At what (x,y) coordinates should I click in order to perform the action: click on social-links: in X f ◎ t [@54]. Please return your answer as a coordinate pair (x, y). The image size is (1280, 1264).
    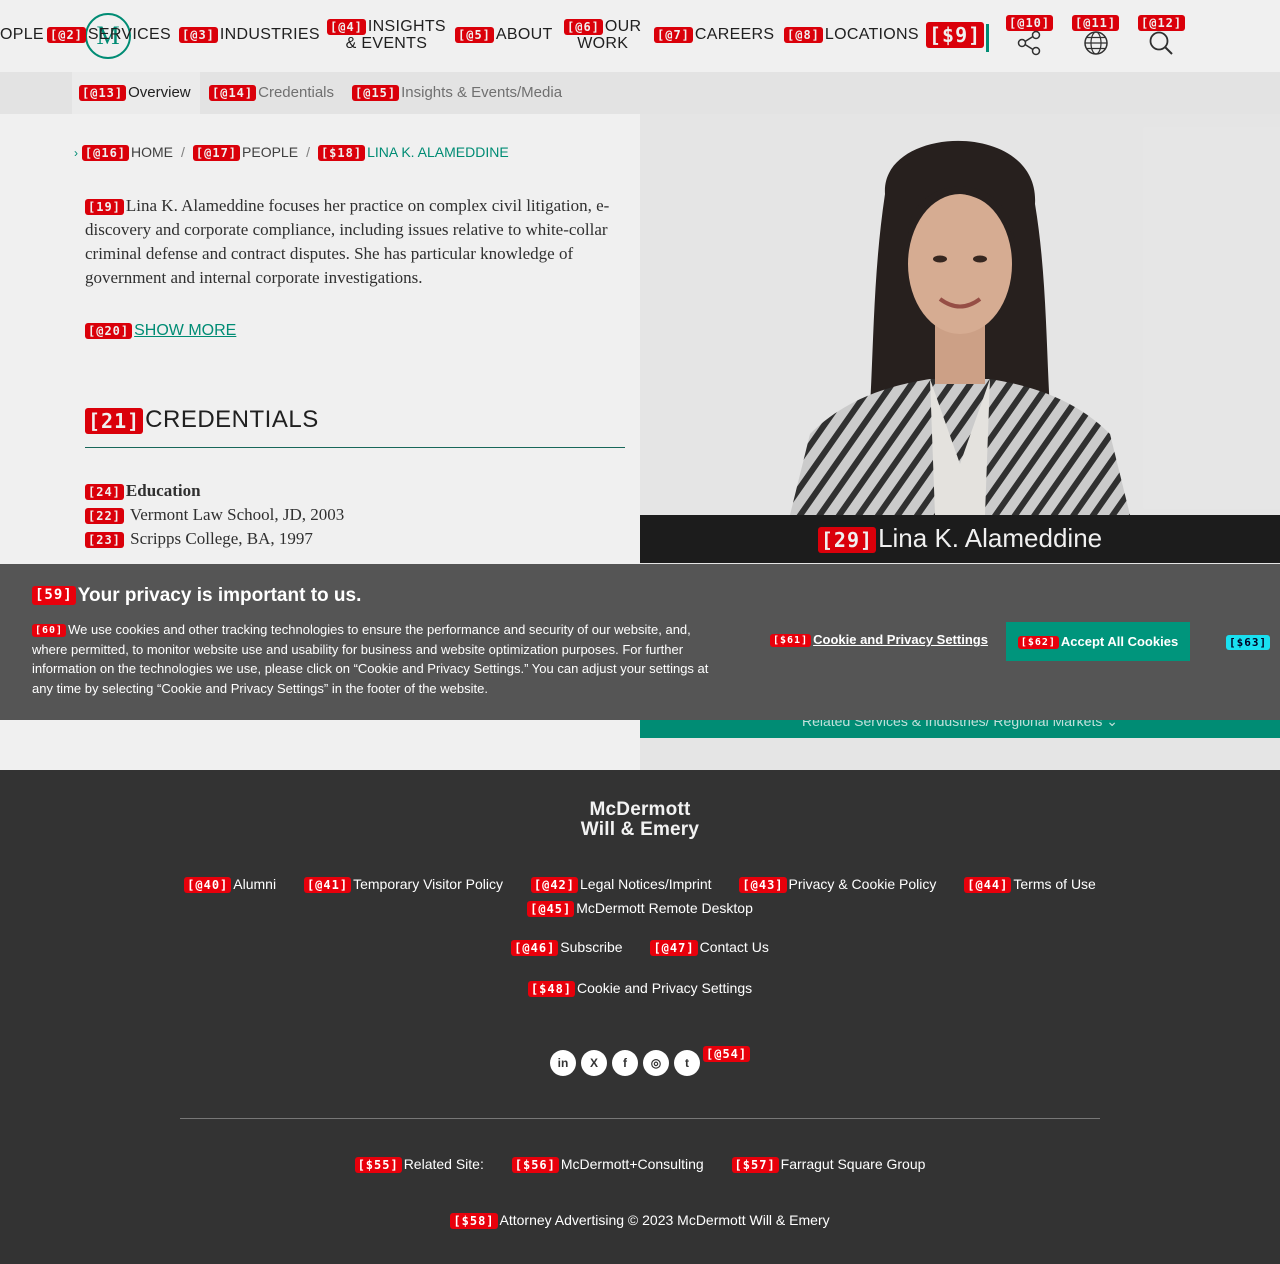
    Looking at the image, I should click on (651, 1061).